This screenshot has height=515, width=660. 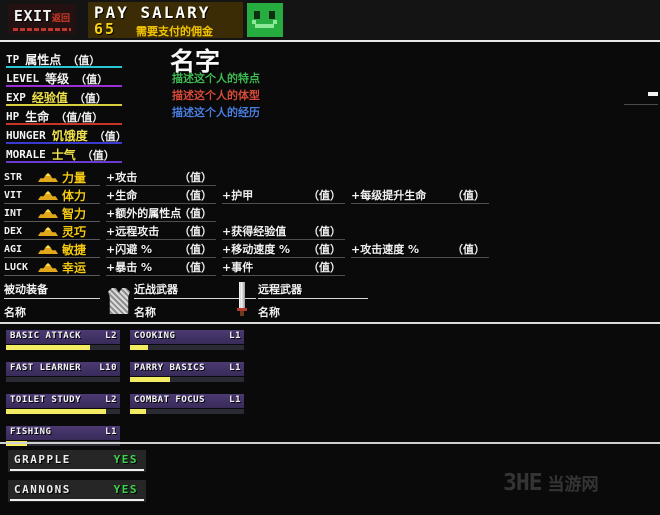 What do you see at coordinates (170, 400) in the screenshot?
I see `skill-name: COMBAT FOCUS` at bounding box center [170, 400].